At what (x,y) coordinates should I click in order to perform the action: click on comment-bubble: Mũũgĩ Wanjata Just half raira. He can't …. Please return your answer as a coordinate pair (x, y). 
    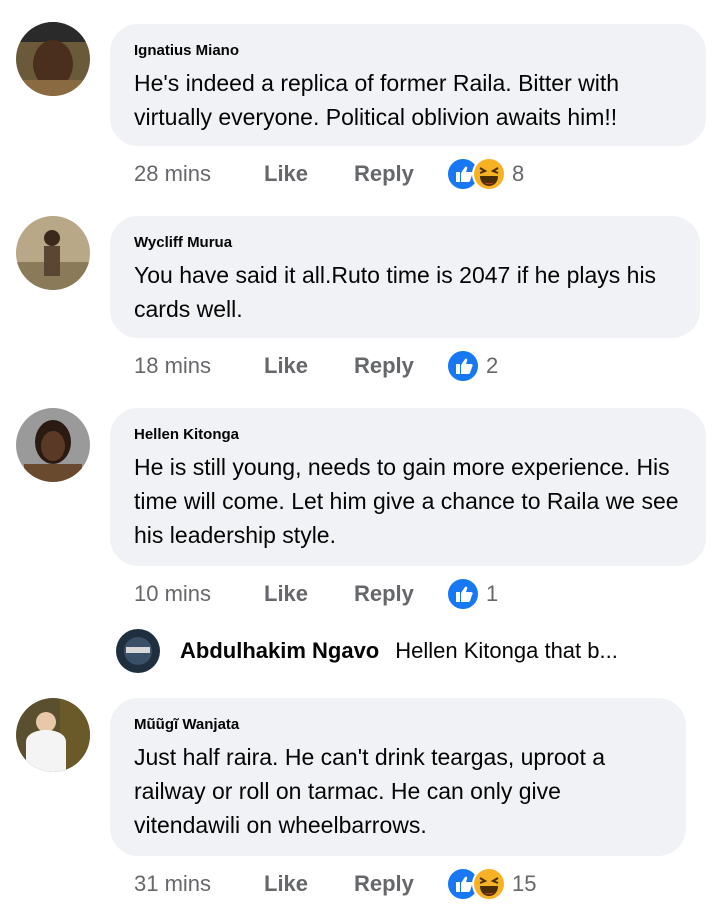
    Looking at the image, I should click on (398, 777).